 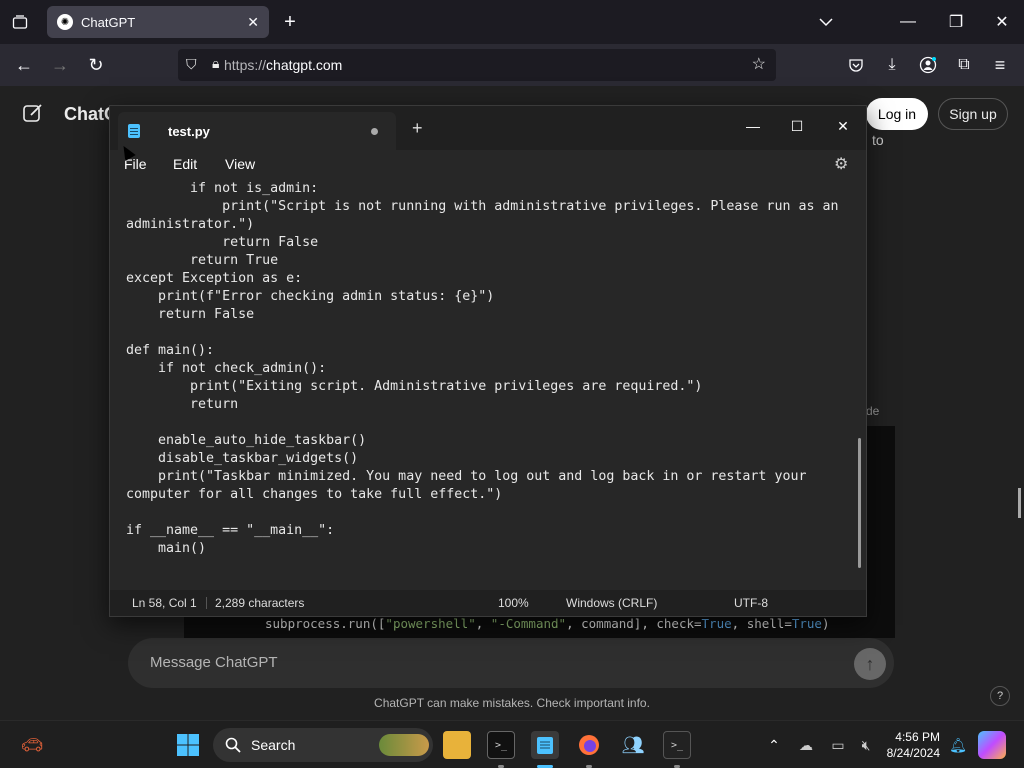 I want to click on editor-scrollbar, so click(x=859, y=503).